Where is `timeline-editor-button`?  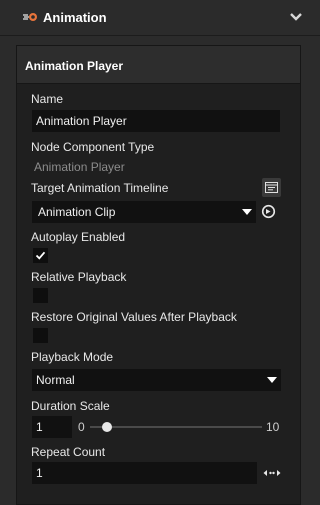
timeline-editor-button is located at coordinates (271, 187).